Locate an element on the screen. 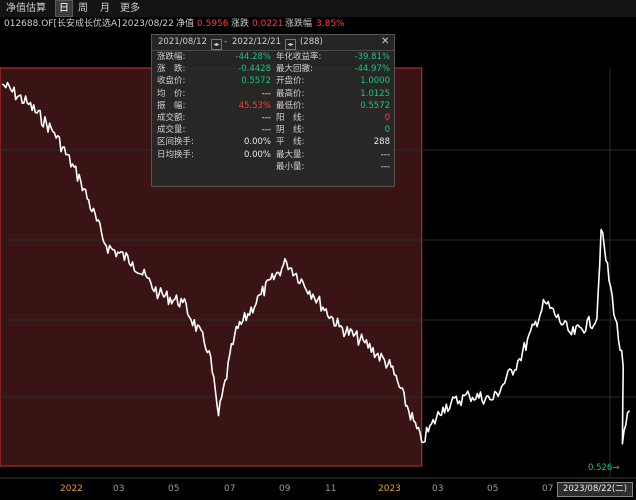 Image resolution: width=636 pixels, height=500 pixels. right-value: 1.0000 is located at coordinates (375, 81).